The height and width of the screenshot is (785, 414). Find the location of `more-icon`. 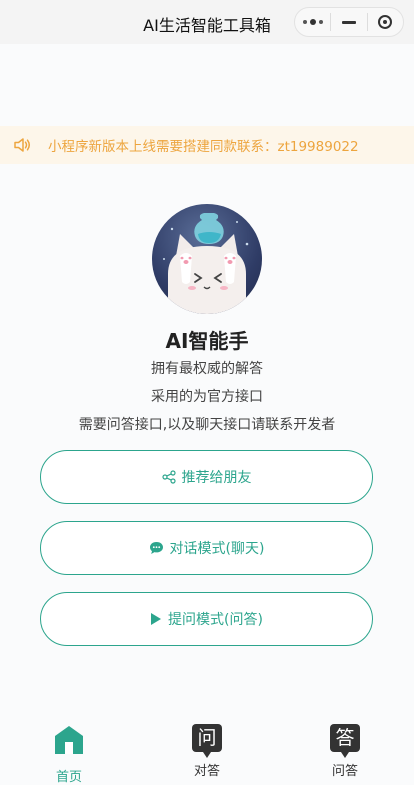

more-icon is located at coordinates (312, 22).